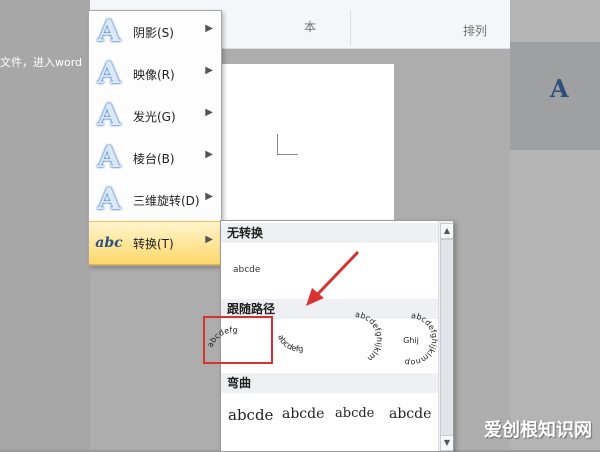  I want to click on watermark: 爱创根知识网, so click(538, 430).